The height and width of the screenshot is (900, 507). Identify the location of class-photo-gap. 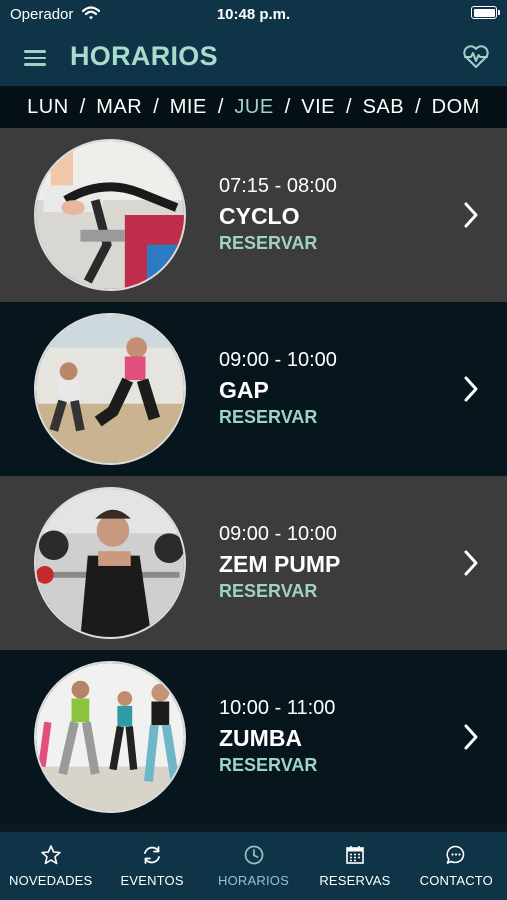
(110, 389).